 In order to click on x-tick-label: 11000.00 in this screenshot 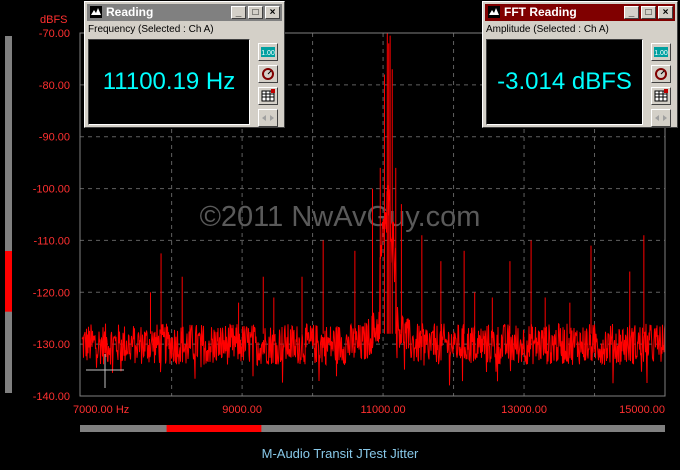, I will do `click(383, 410)`.